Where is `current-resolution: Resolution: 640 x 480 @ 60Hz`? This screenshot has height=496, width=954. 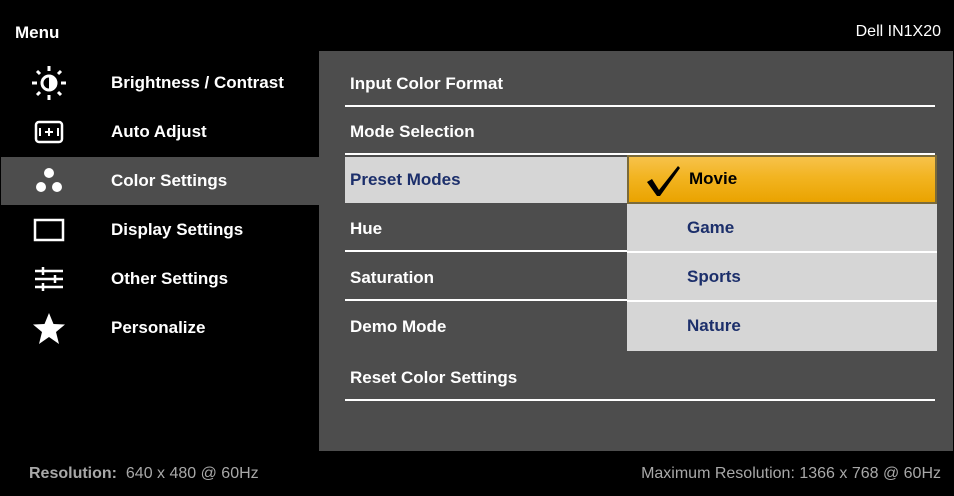
current-resolution: Resolution: 640 x 480 @ 60Hz is located at coordinates (144, 474).